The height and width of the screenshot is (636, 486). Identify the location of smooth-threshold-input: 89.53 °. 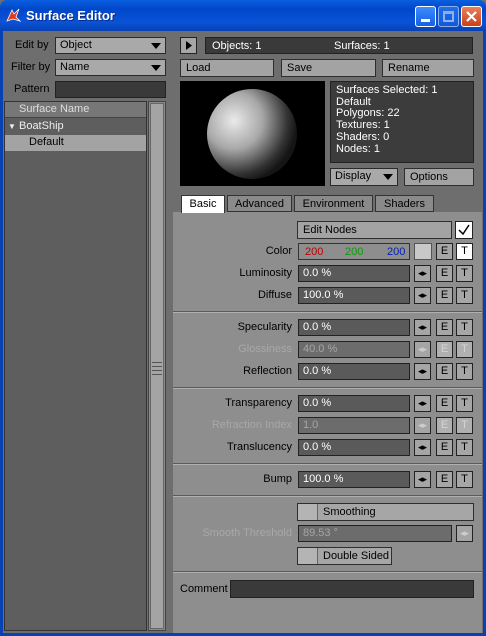
(375, 533).